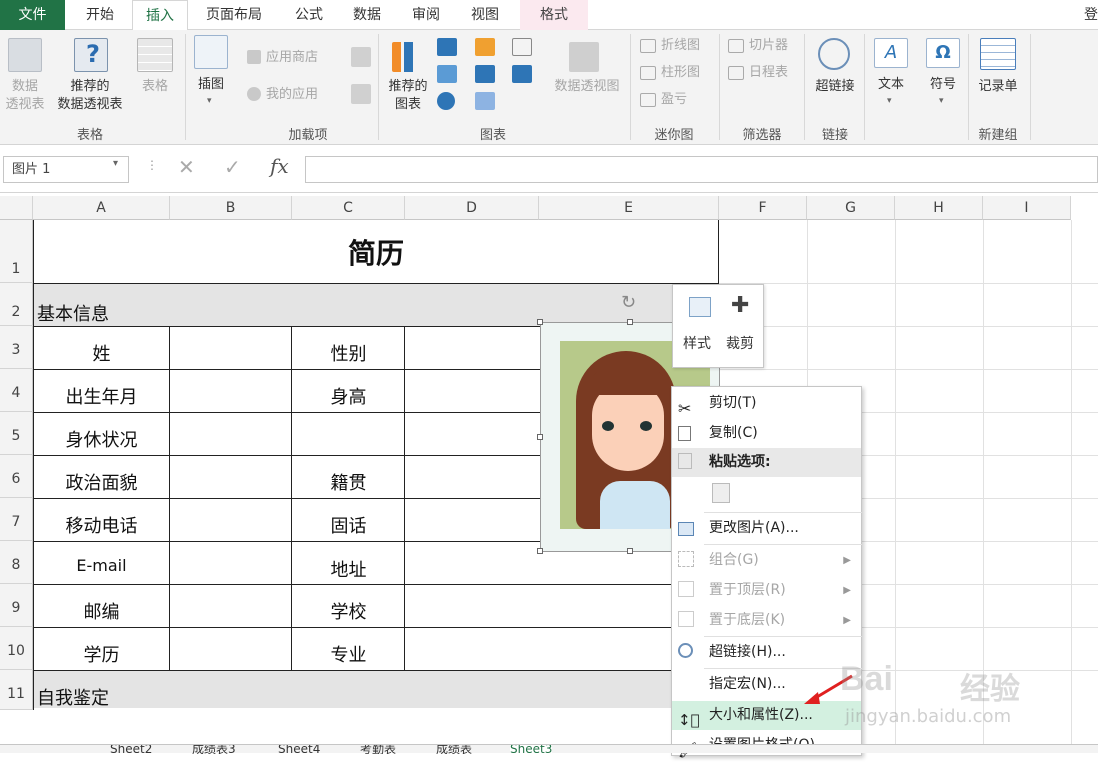 This screenshot has height=765, width=1098. Describe the element at coordinates (628, 302) in the screenshot. I see `rotate-handle-icon: ↻` at that location.